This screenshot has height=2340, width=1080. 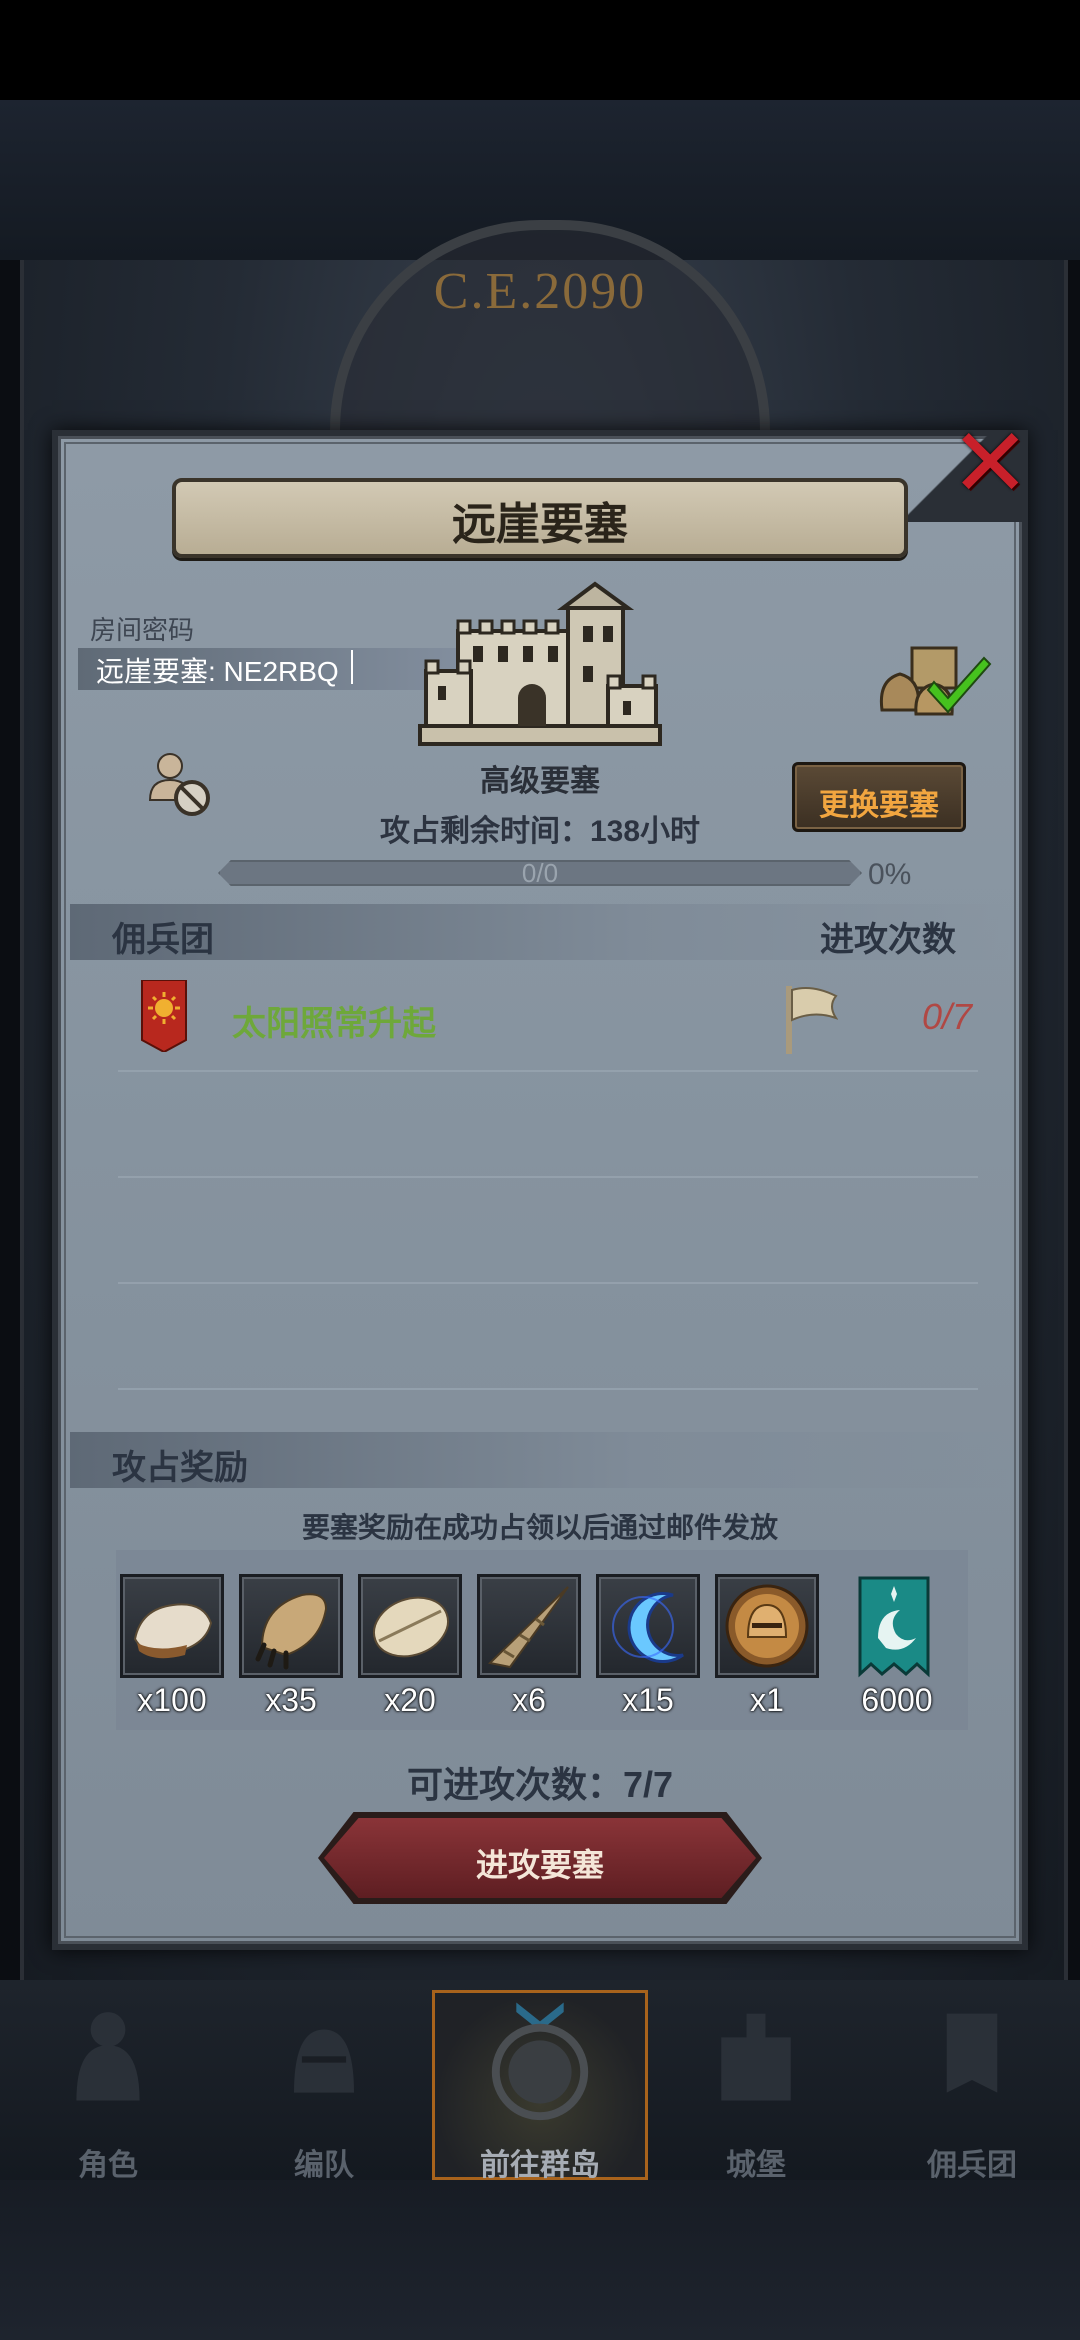 What do you see at coordinates (173, 1631) in the screenshot?
I see `fur-pelt-icon` at bounding box center [173, 1631].